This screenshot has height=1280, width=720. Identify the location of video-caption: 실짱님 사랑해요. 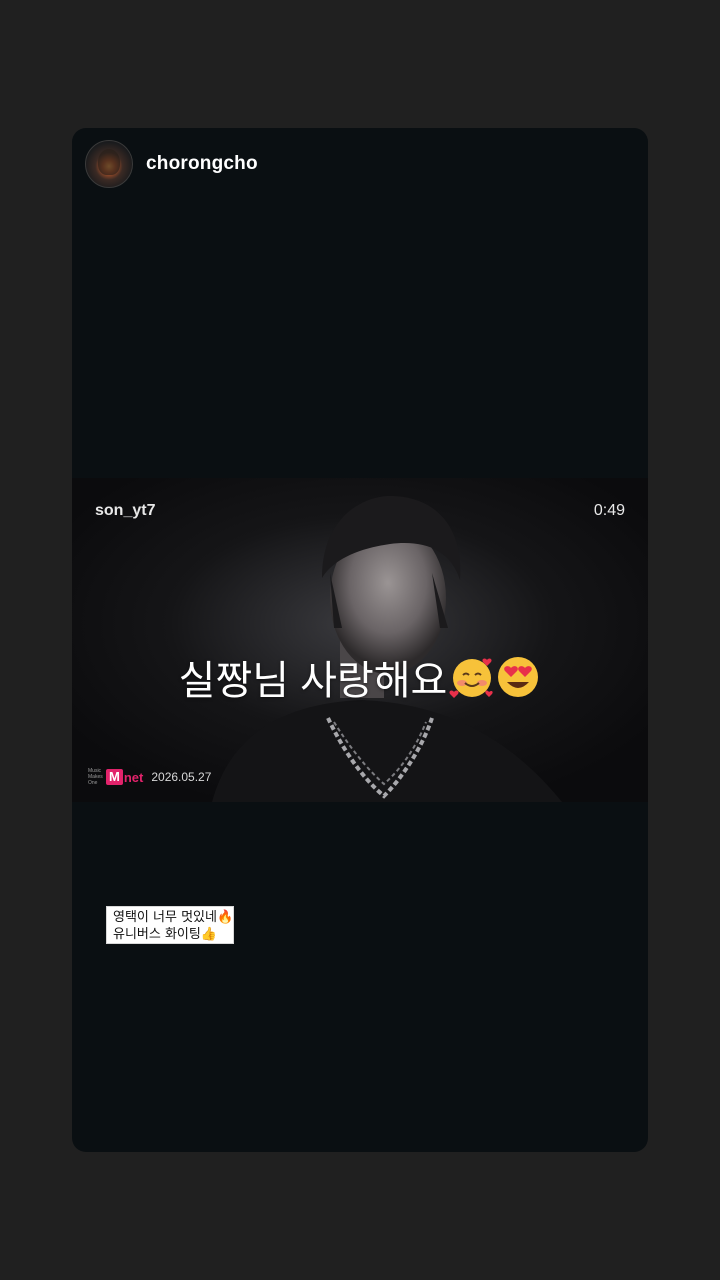
(360, 679).